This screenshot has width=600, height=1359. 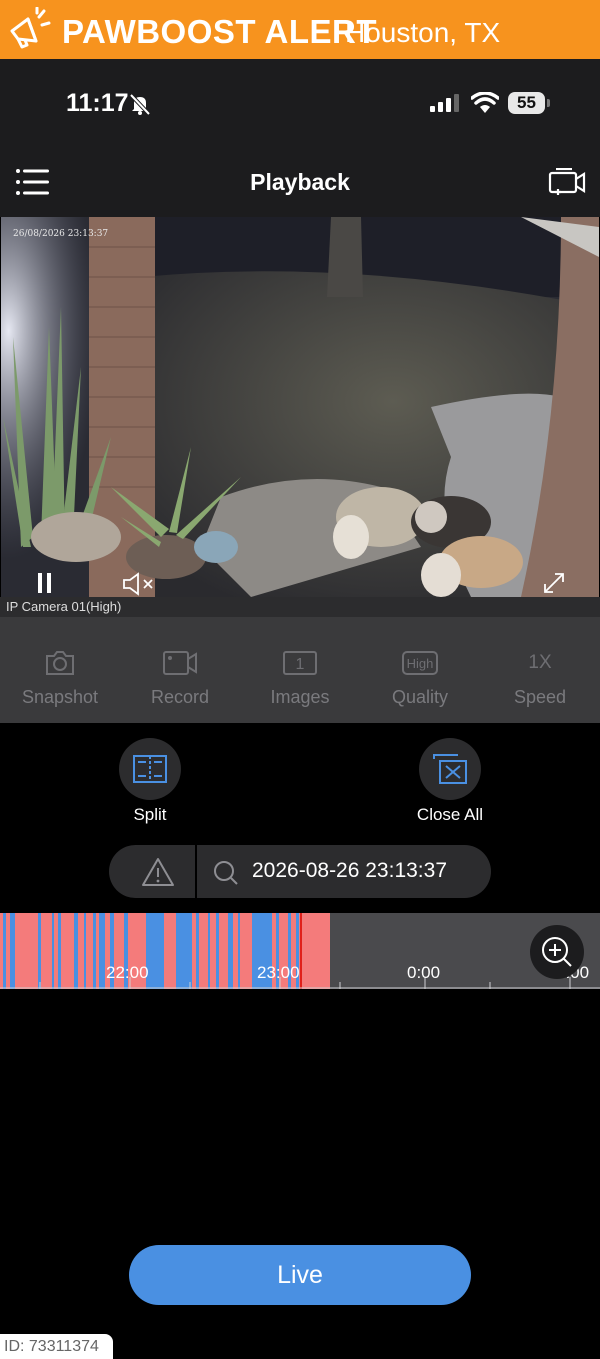 I want to click on snapshot-label: Snapshot, so click(x=60, y=697).